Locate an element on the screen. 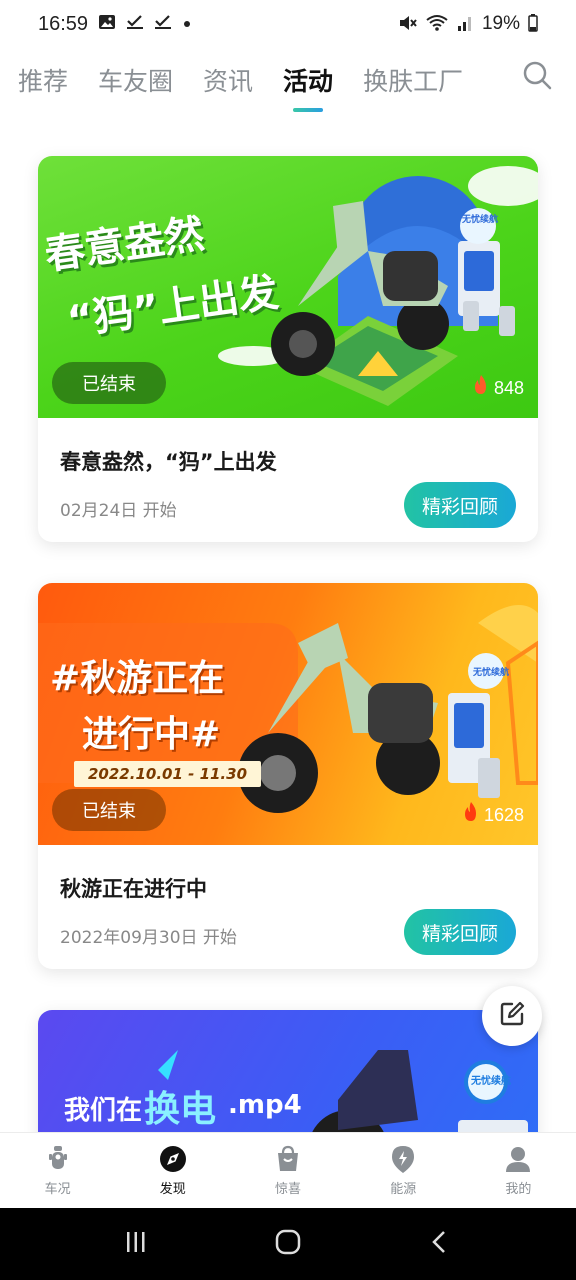 The width and height of the screenshot is (576, 1280). tab-news: 资讯 is located at coordinates (228, 80).